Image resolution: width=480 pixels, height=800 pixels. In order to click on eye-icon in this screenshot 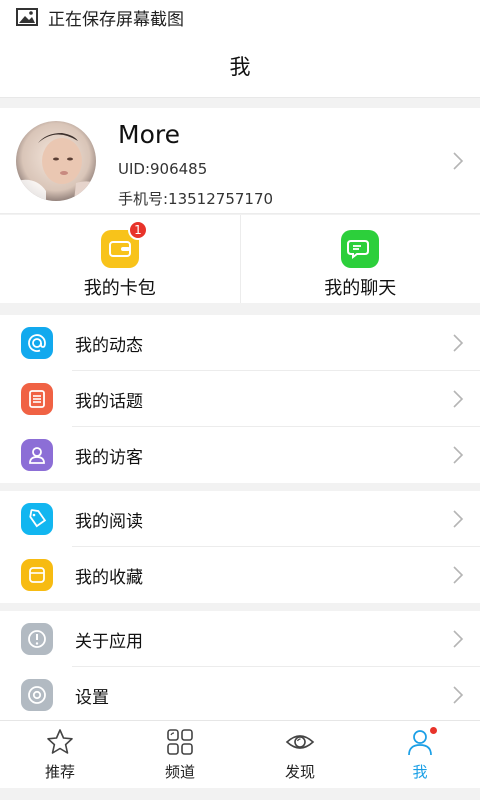, I will do `click(300, 742)`.